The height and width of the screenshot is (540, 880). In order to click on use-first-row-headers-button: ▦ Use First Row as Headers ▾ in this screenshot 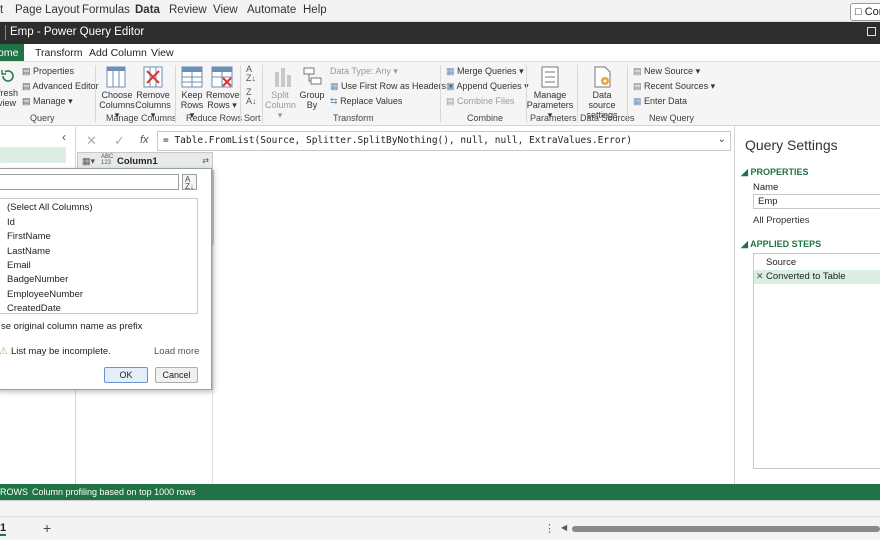, I will do `click(391, 86)`.